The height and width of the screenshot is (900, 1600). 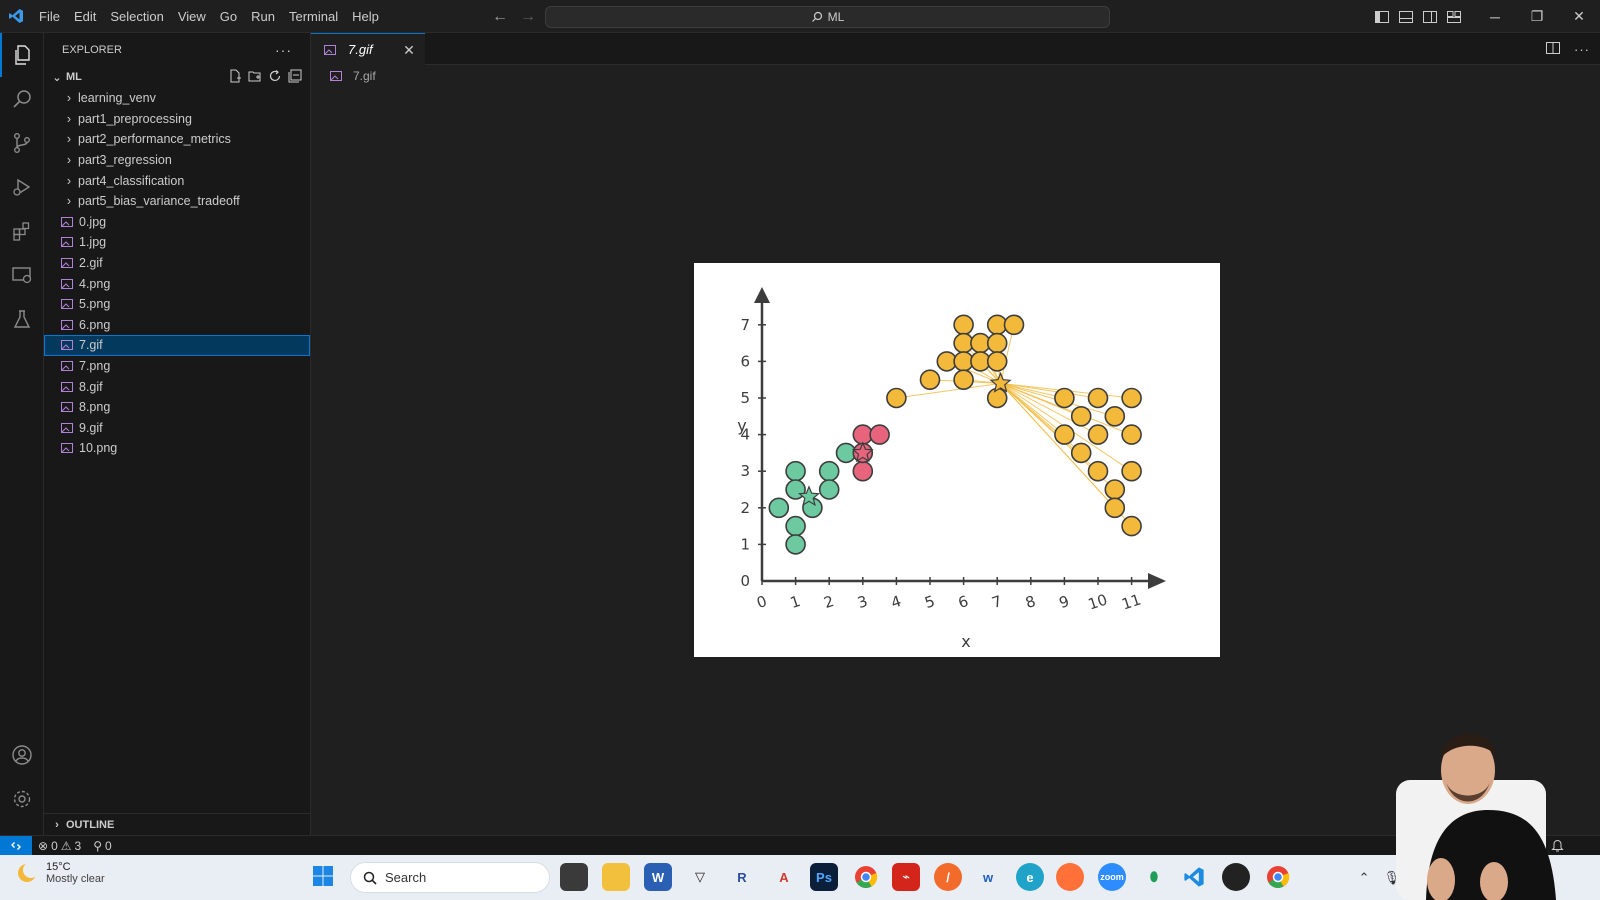 I want to click on customize-layout-icon, so click(x=1454, y=16).